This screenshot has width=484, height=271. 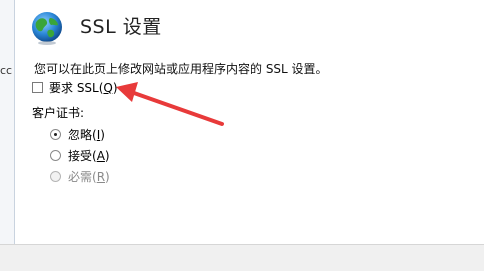 What do you see at coordinates (55, 176) in the screenshot?
I see `radio-require-button` at bounding box center [55, 176].